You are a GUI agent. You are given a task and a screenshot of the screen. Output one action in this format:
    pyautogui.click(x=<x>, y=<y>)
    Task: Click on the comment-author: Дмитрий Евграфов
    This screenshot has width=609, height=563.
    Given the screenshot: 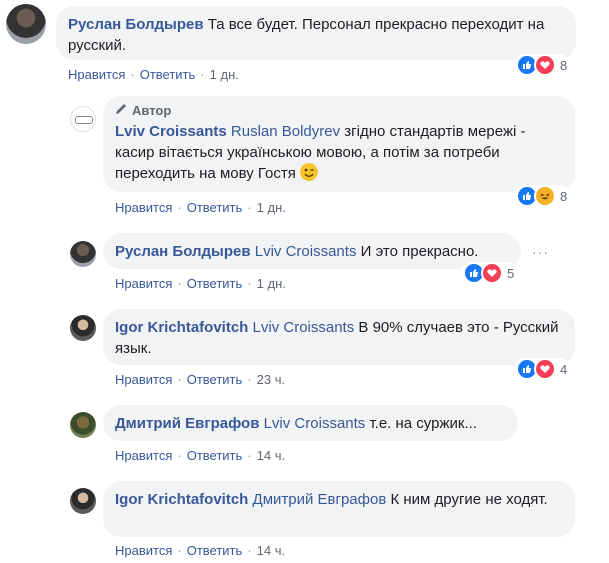 What is the action you would take?
    pyautogui.click(x=187, y=423)
    